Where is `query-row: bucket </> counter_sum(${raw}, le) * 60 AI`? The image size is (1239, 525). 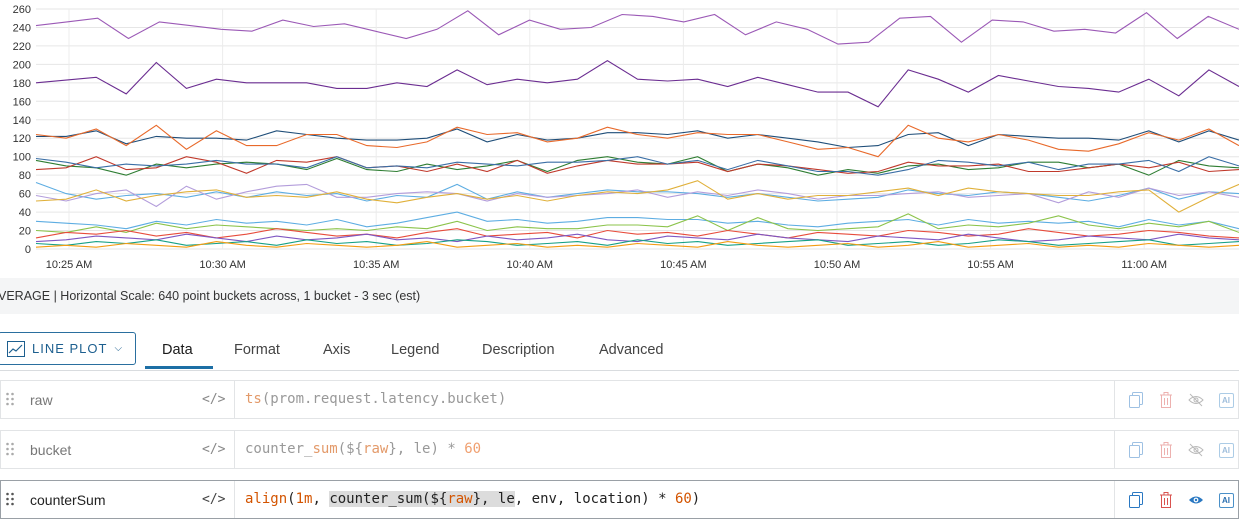
query-row: bucket </> counter_sum(${raw}, le) * 60 AI is located at coordinates (619, 449).